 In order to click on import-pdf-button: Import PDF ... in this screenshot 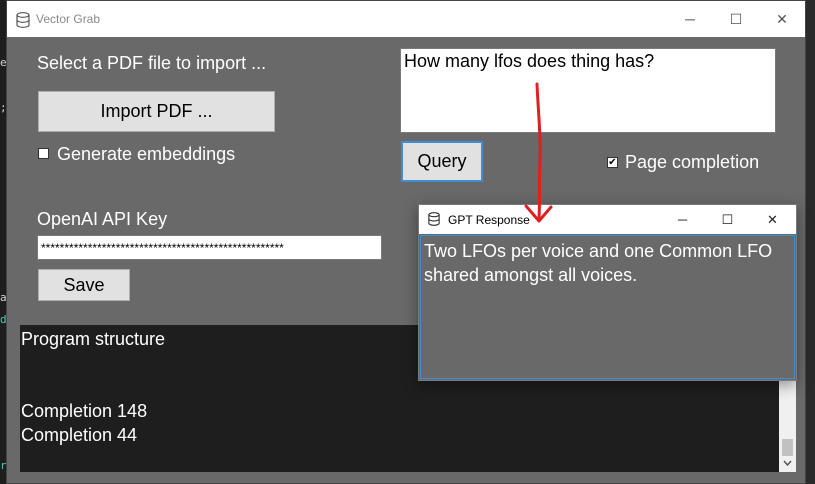, I will do `click(156, 111)`.